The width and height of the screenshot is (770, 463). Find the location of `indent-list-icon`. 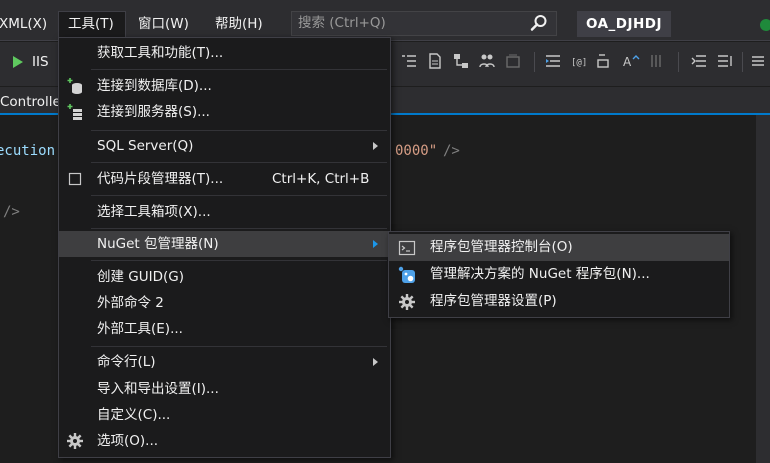

indent-list-icon is located at coordinates (409, 61).